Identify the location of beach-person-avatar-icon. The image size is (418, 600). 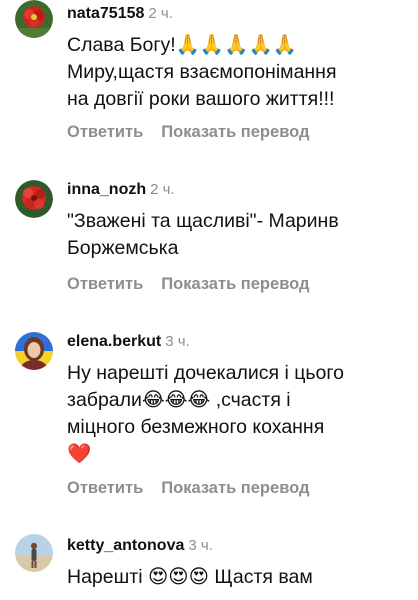
(34, 553).